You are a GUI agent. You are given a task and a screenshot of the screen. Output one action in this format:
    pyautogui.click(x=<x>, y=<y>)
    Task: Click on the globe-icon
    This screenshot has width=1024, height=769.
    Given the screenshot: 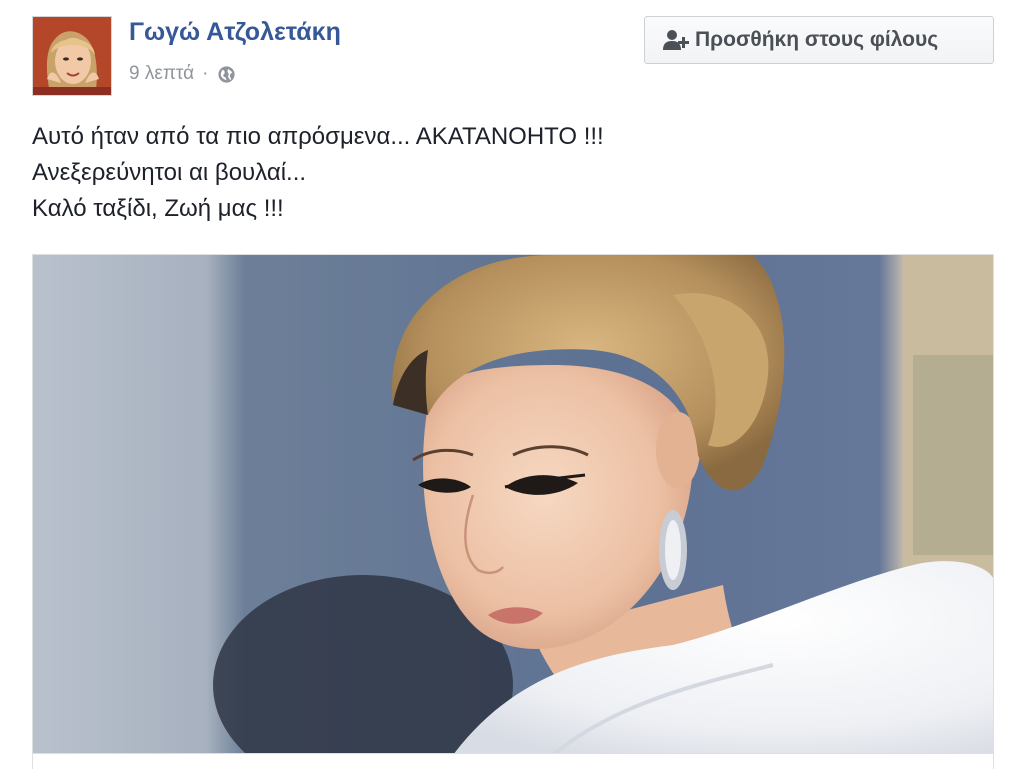 What is the action you would take?
    pyautogui.click(x=226, y=74)
    